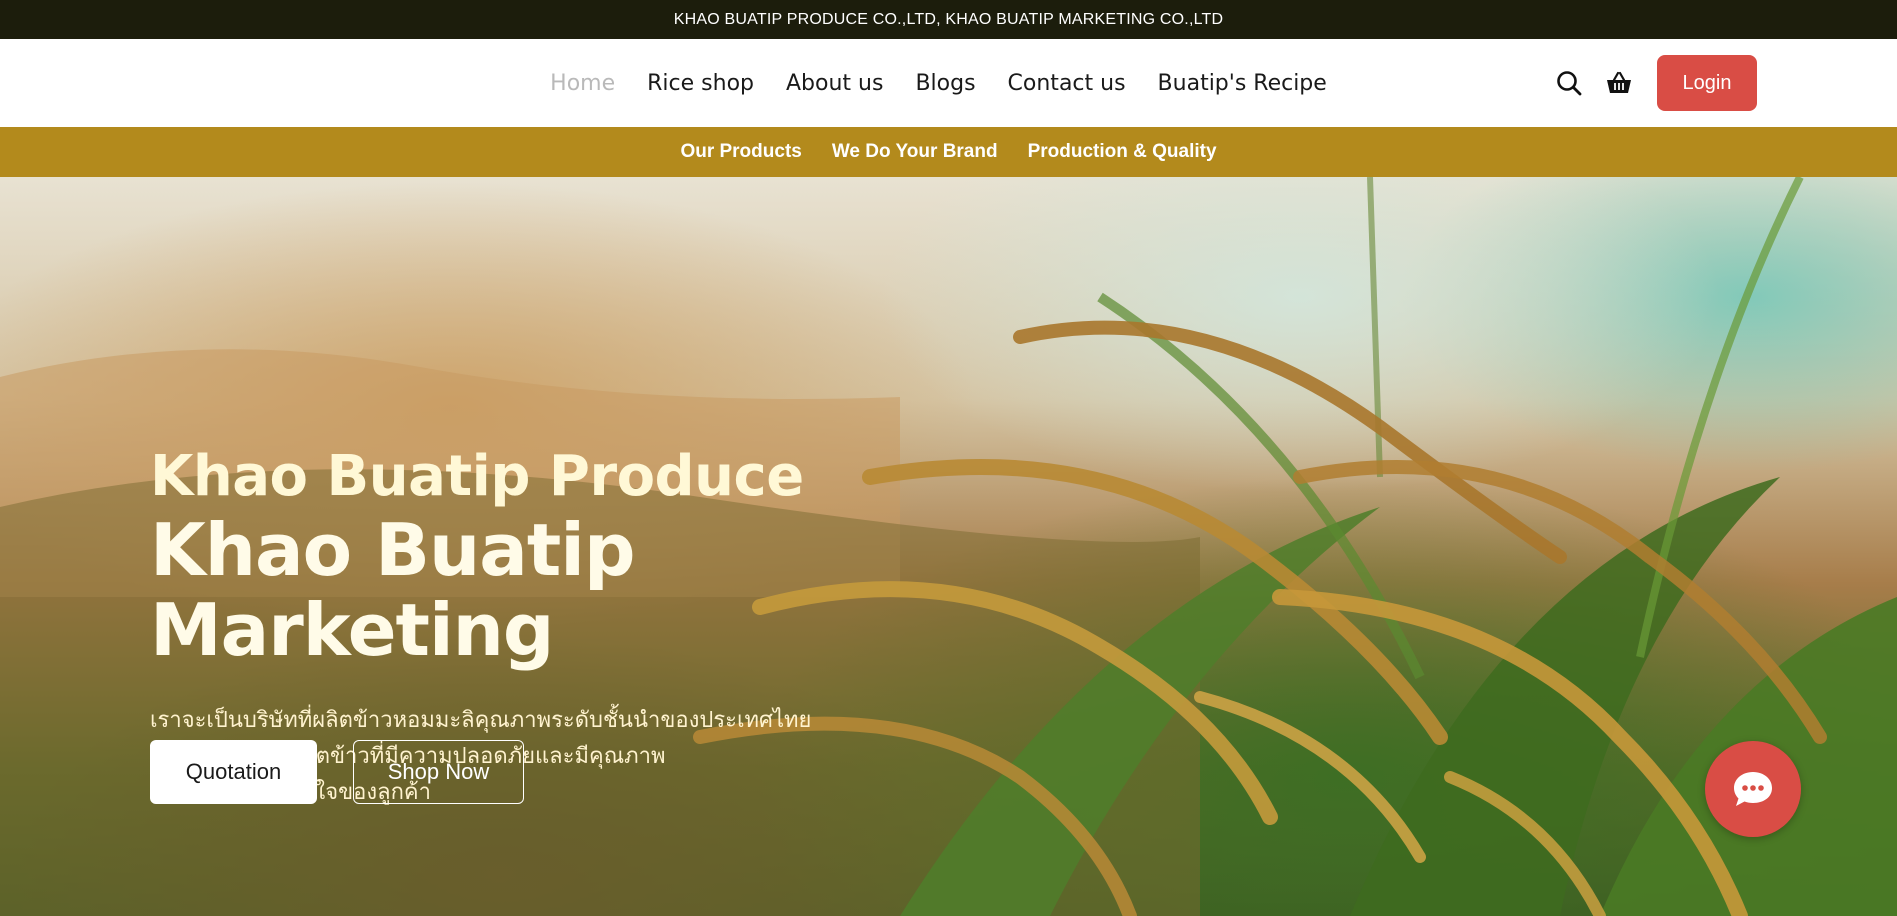 The image size is (1897, 916). Describe the element at coordinates (1707, 83) in the screenshot. I see `login-button: Login` at that location.